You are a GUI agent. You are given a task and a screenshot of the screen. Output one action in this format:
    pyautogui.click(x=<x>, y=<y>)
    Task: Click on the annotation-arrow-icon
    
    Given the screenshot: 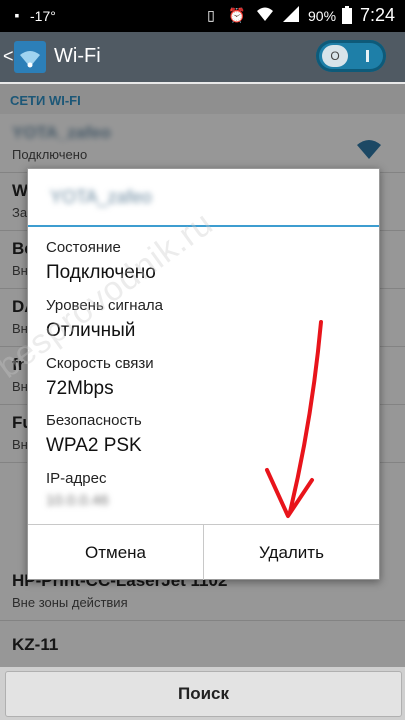 What is the action you would take?
    pyautogui.click(x=294, y=419)
    